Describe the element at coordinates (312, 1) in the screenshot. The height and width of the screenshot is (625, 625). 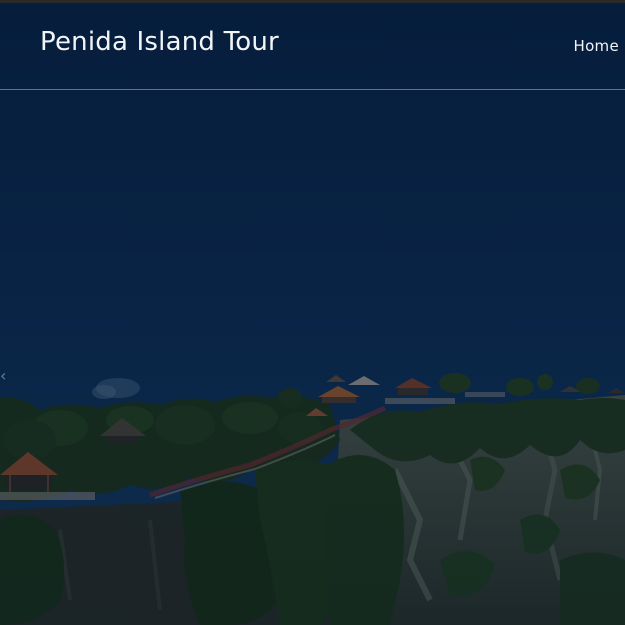
I see `top-border` at that location.